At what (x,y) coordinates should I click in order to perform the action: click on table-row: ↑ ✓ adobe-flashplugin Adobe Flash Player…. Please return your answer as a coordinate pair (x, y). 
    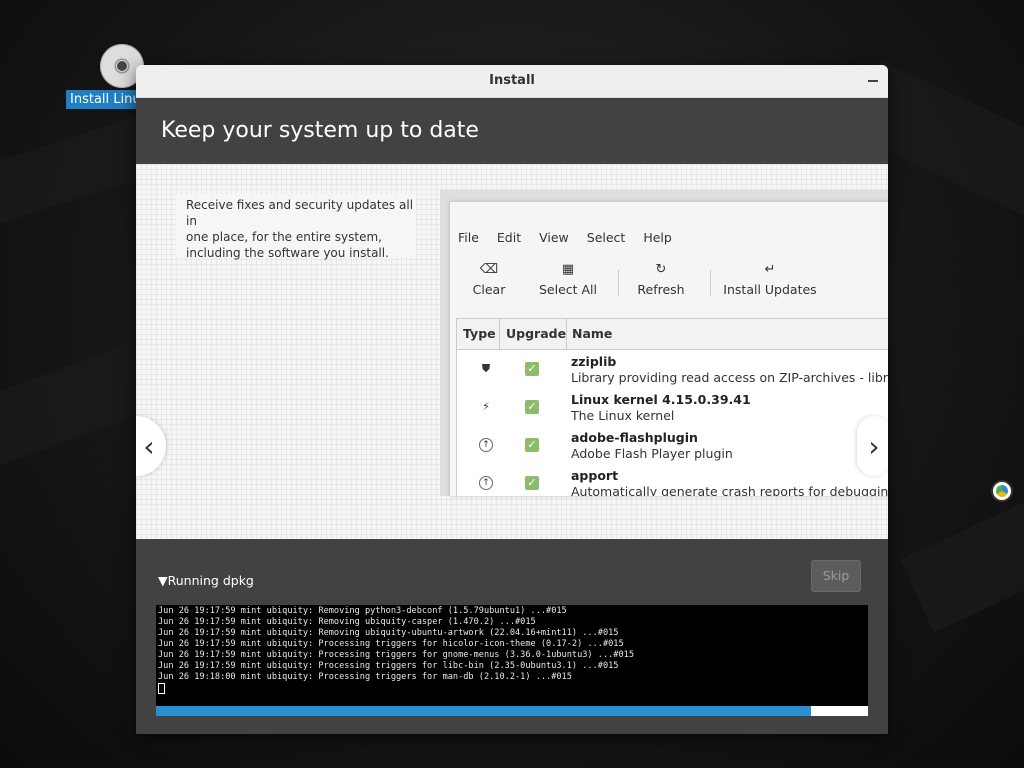
    Looking at the image, I should click on (672, 445).